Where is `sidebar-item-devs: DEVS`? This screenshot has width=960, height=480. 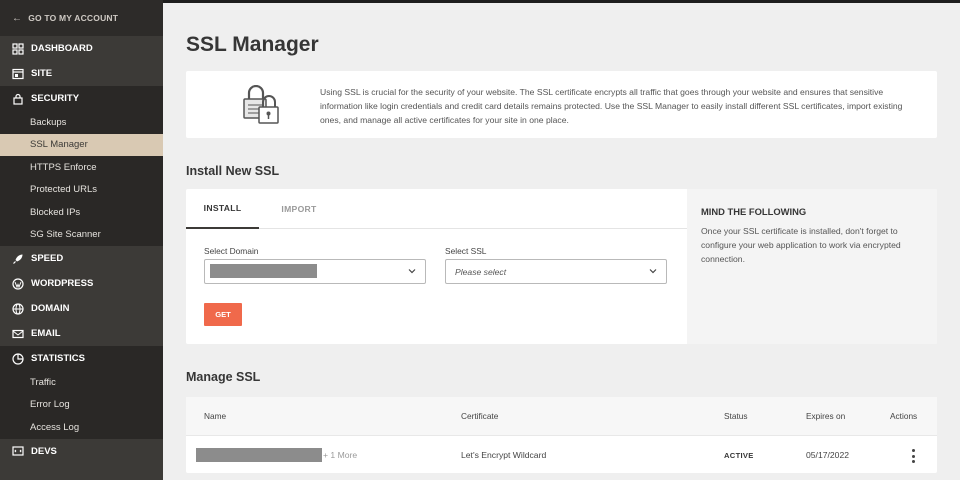 sidebar-item-devs: DEVS is located at coordinates (81, 451).